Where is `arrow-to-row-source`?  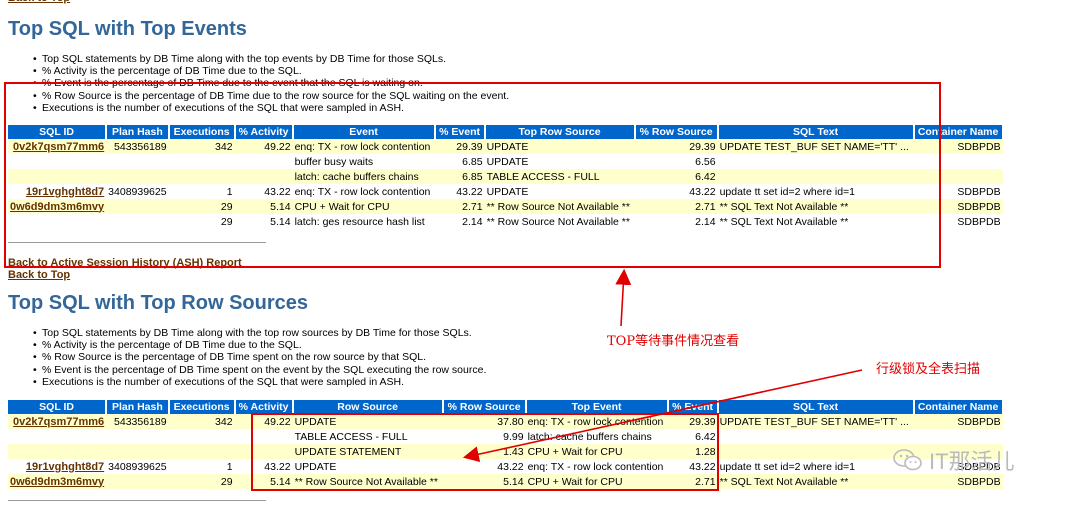
arrow-to-row-source is located at coordinates (662, 416).